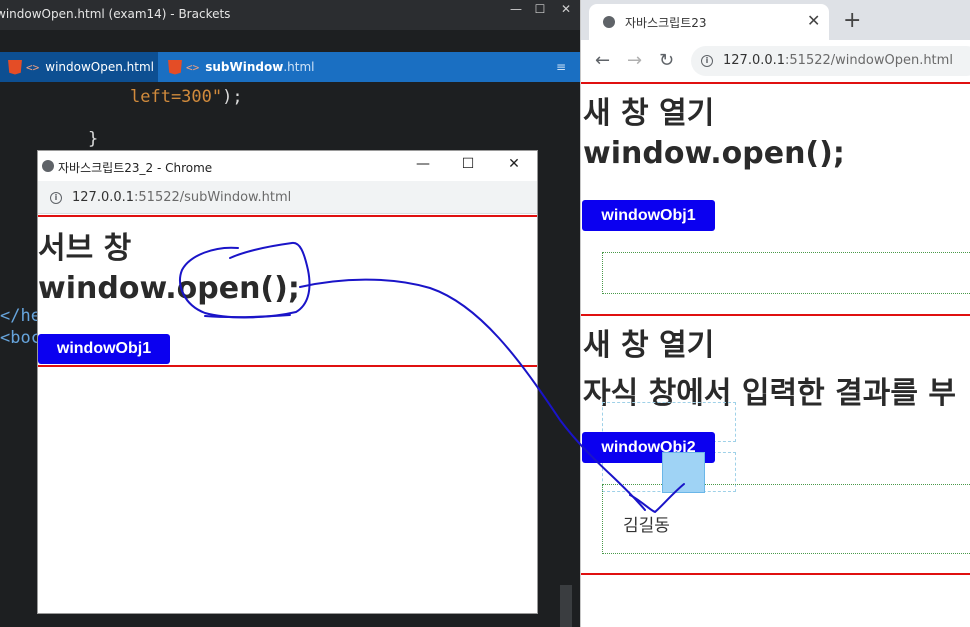  What do you see at coordinates (566, 606) in the screenshot?
I see `editor-scrollbar` at bounding box center [566, 606].